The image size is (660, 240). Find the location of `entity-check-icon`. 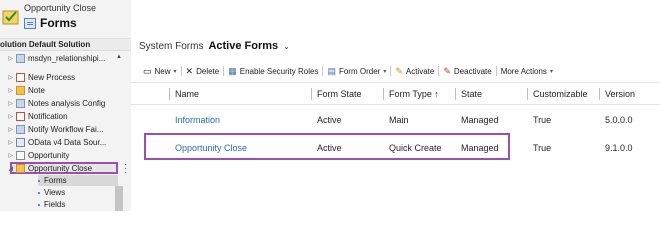

entity-check-icon is located at coordinates (10, 17).